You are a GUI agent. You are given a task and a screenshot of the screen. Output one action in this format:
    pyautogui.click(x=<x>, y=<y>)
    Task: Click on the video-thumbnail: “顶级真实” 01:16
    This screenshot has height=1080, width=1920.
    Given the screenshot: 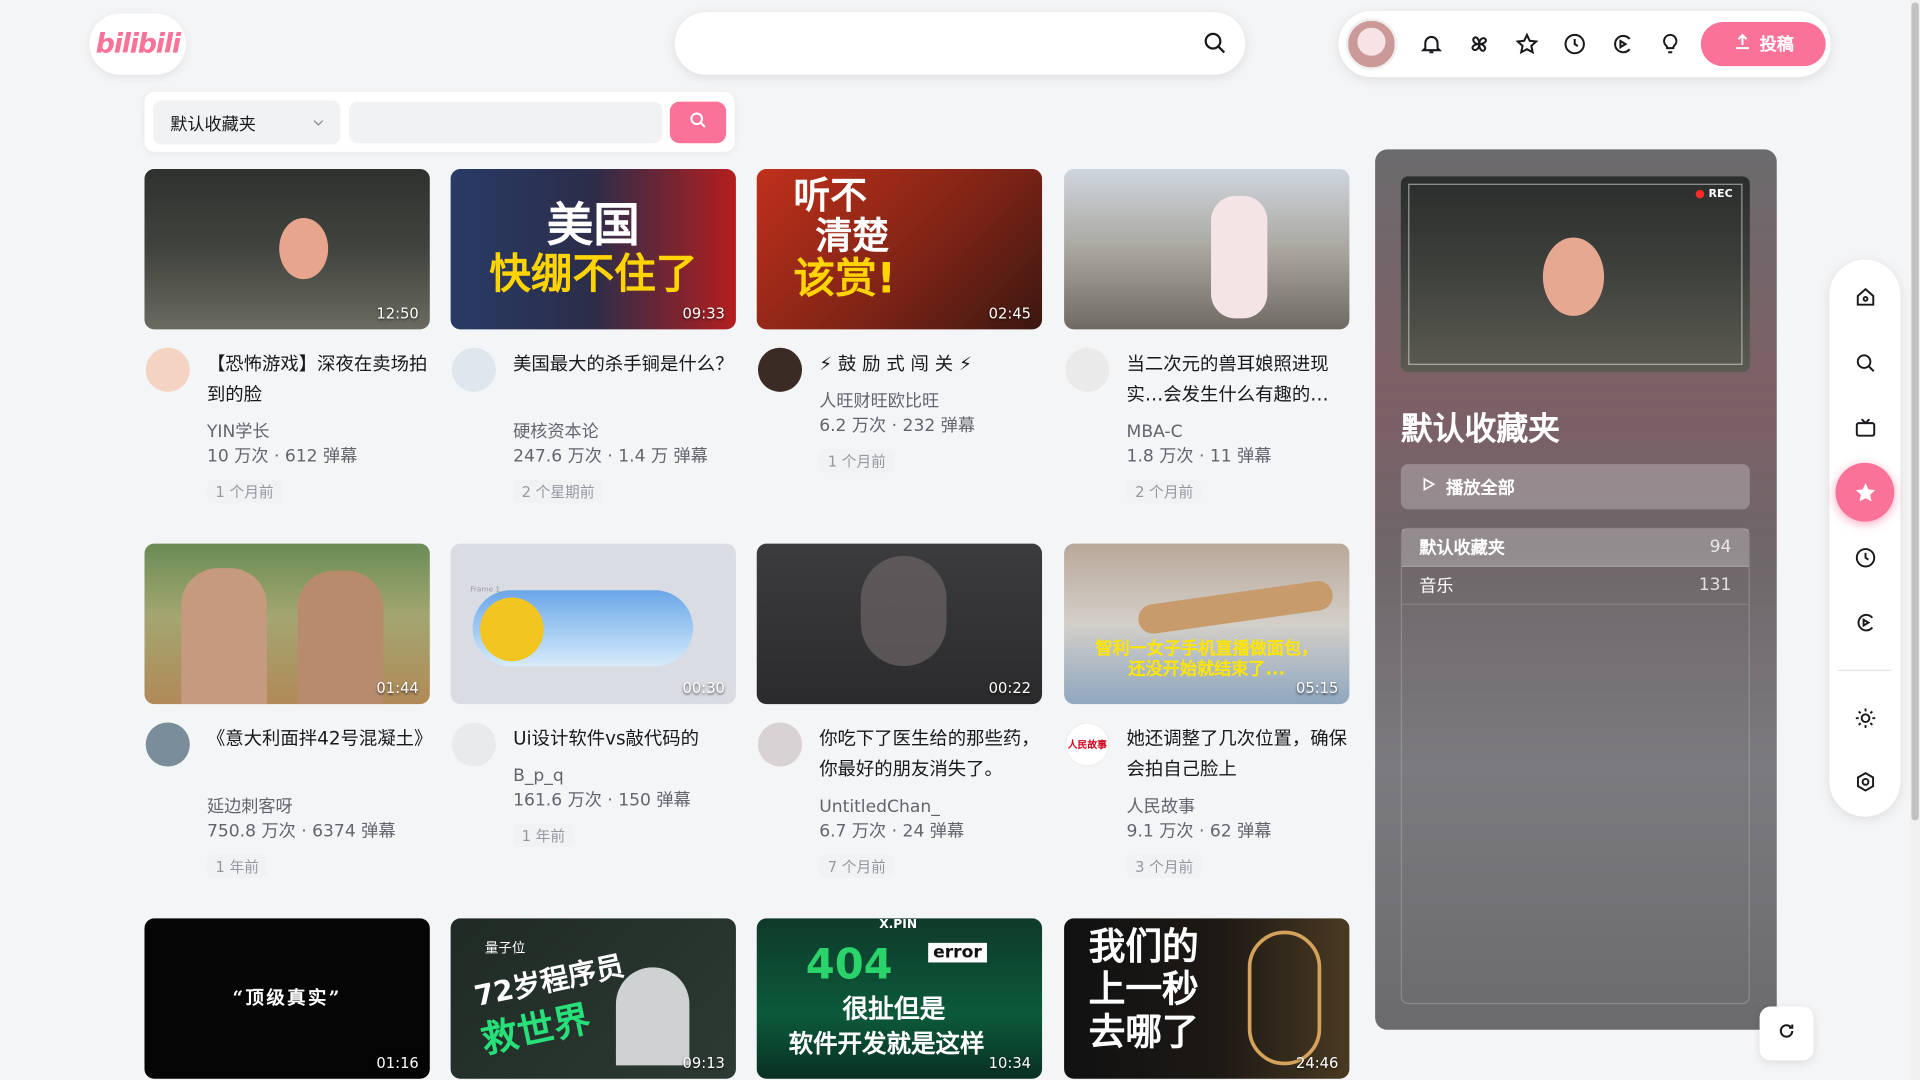 What is the action you would take?
    pyautogui.click(x=287, y=998)
    